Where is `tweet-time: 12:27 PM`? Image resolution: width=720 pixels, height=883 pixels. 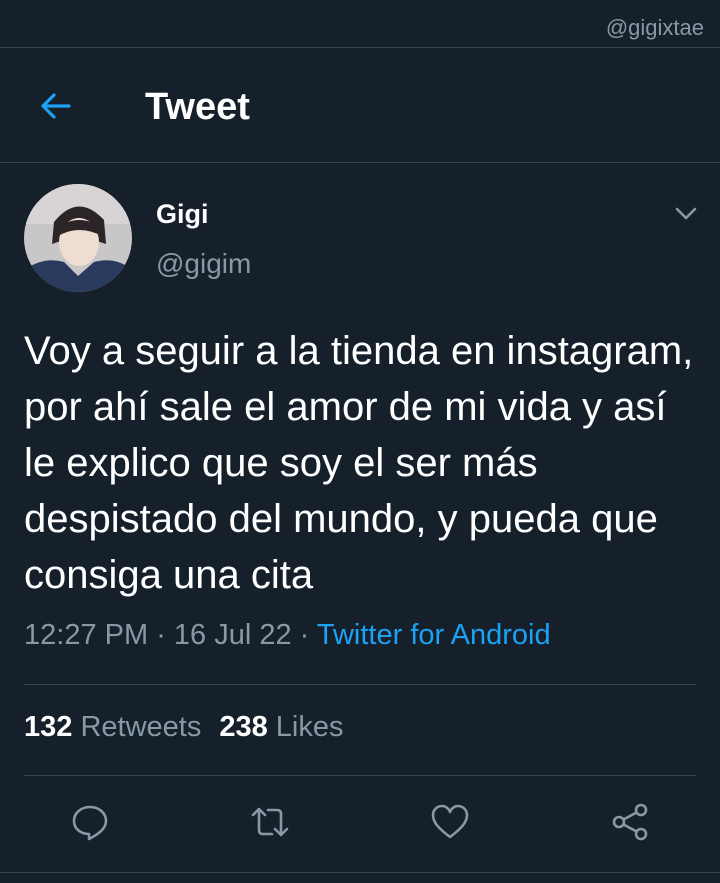 tweet-time: 12:27 PM is located at coordinates (86, 635).